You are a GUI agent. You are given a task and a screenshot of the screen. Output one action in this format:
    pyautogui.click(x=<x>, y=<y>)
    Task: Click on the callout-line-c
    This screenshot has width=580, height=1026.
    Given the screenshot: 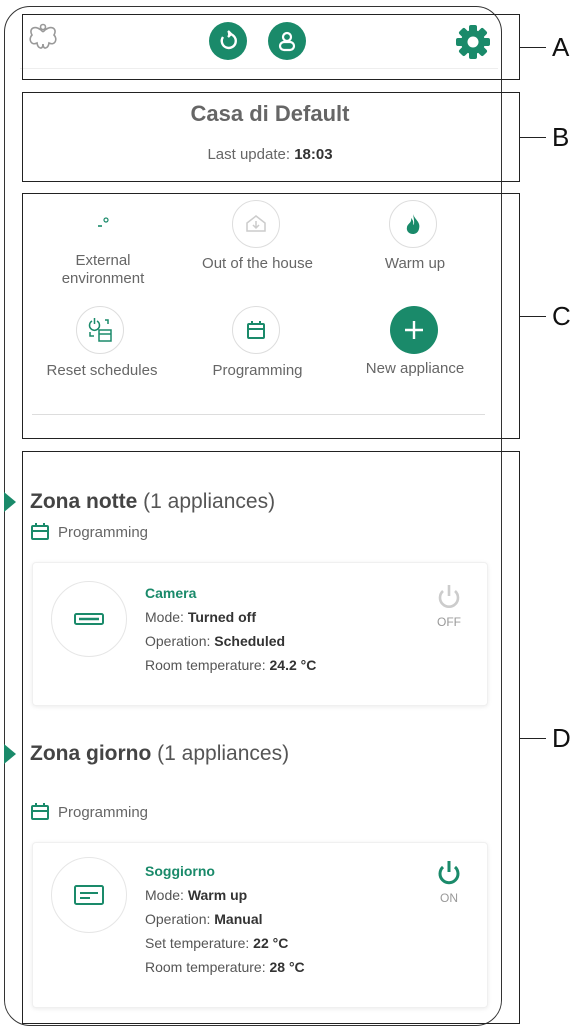 What is the action you would take?
    pyautogui.click(x=533, y=316)
    